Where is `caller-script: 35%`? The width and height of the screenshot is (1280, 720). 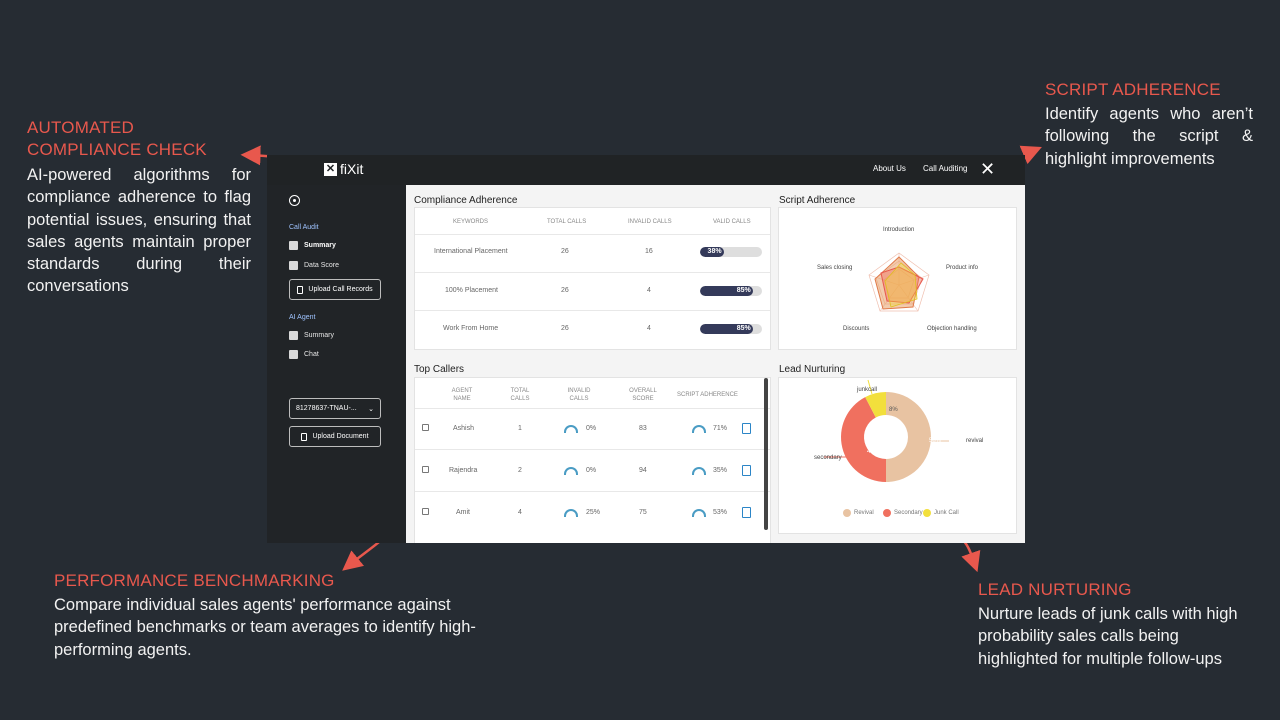 caller-script: 35% is located at coordinates (720, 470).